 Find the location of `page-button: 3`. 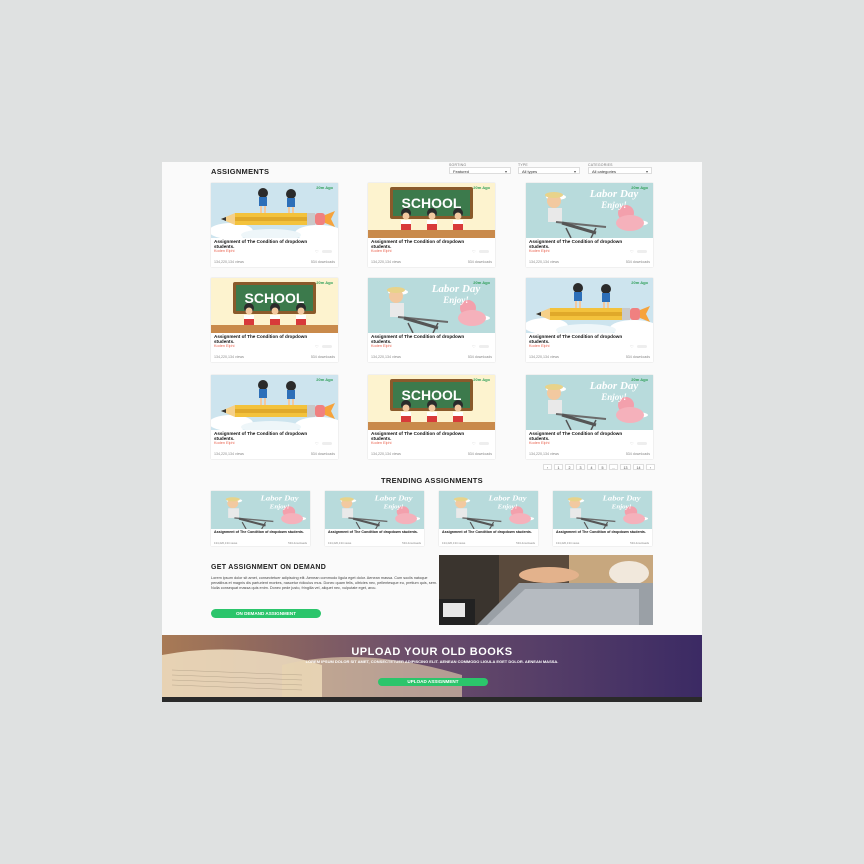

page-button: 3 is located at coordinates (580, 467).